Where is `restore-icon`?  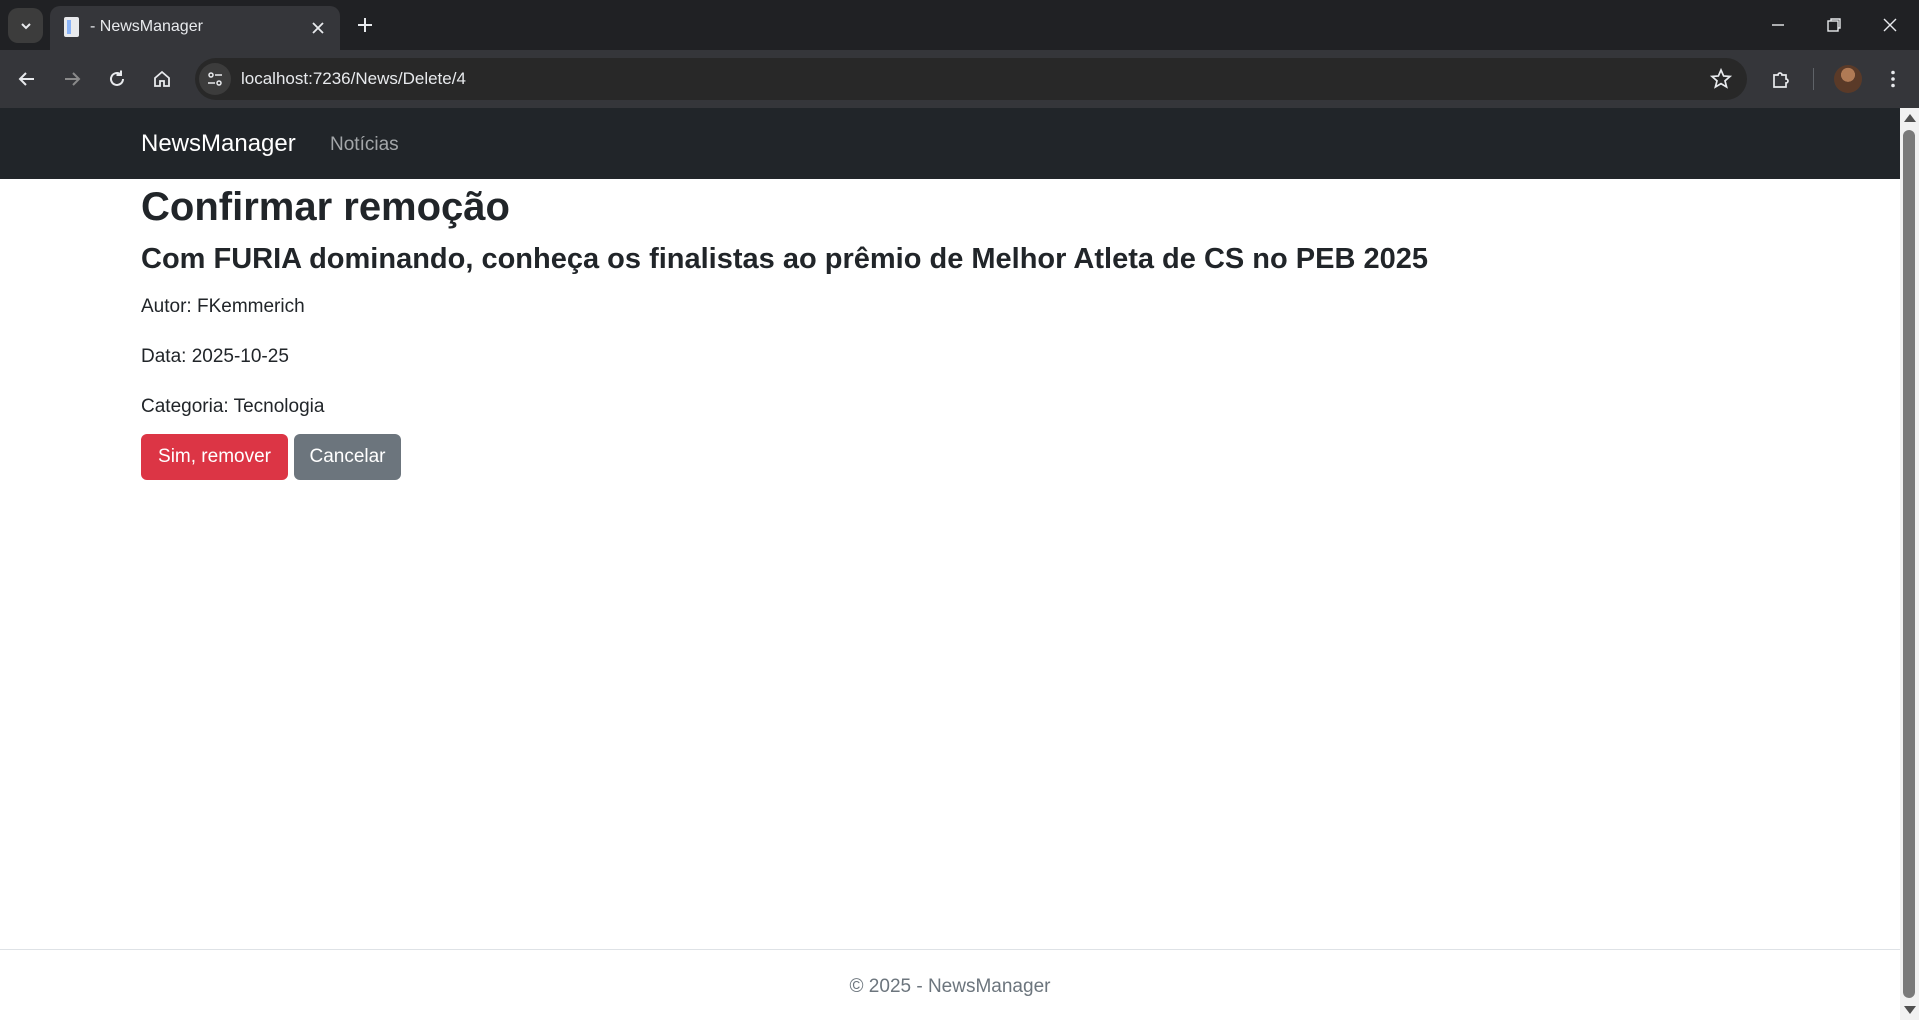
restore-icon is located at coordinates (1834, 25).